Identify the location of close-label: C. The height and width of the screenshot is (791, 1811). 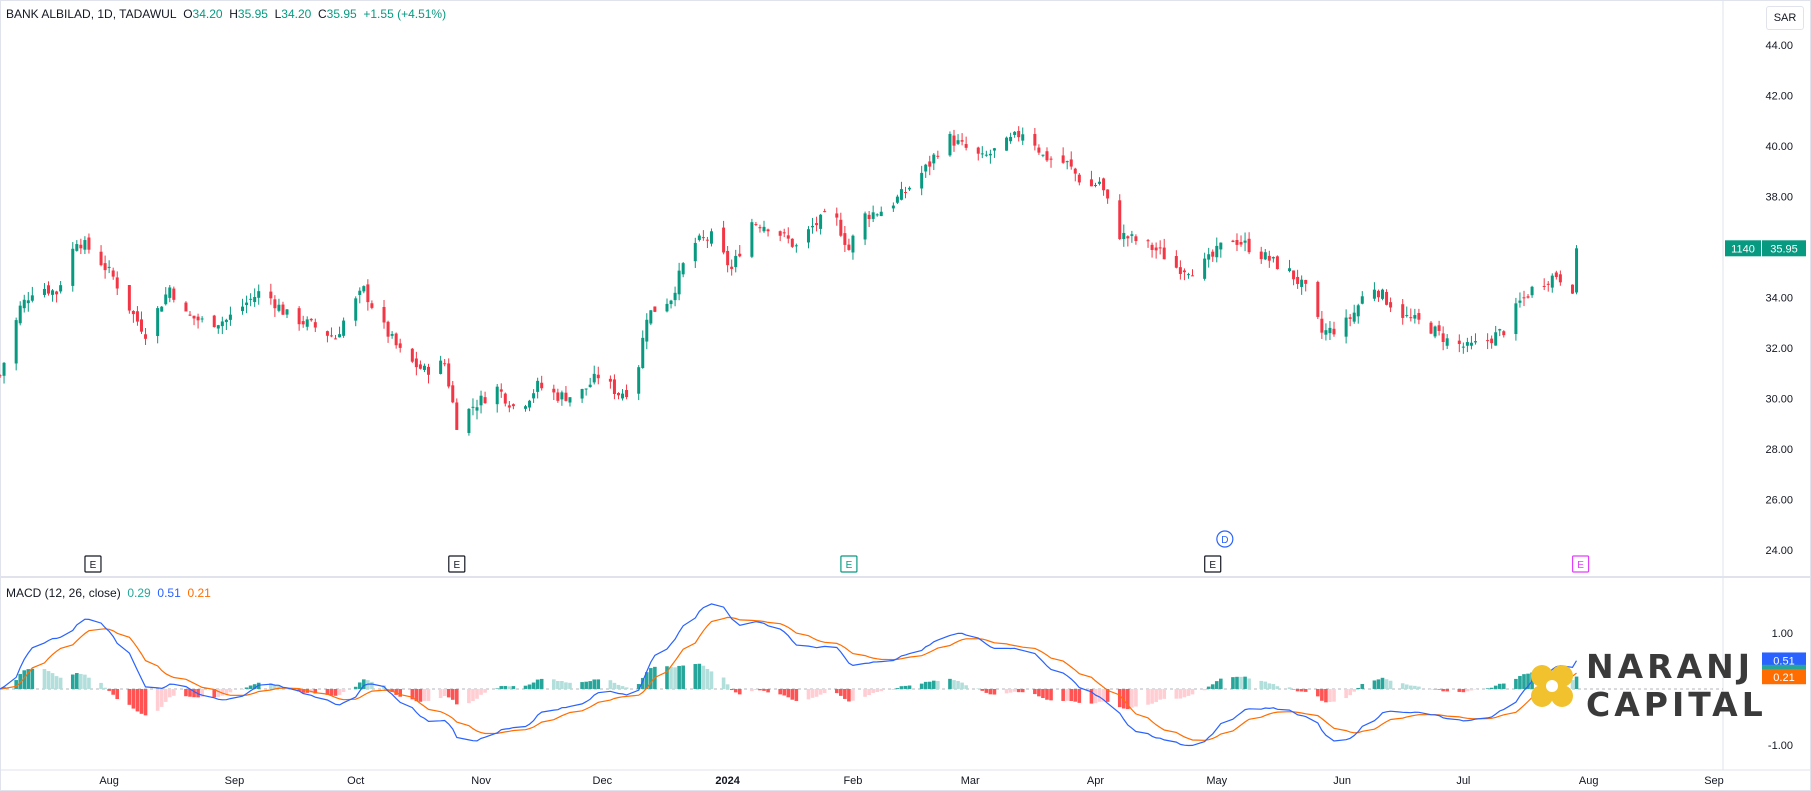
(322, 14).